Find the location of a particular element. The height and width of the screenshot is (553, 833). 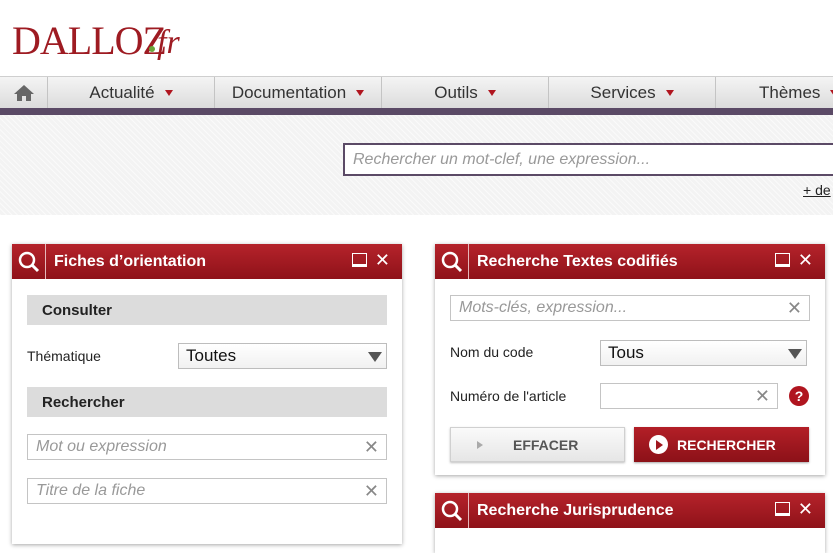

nav-item-label: Outils is located at coordinates (456, 92).